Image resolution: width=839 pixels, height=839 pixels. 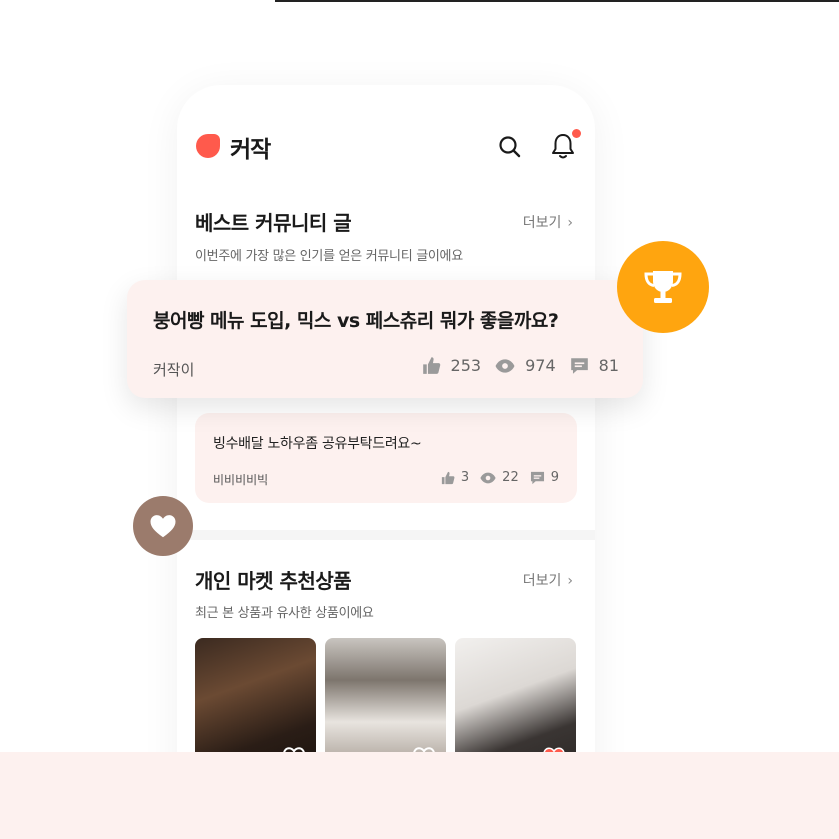 What do you see at coordinates (499, 477) in the screenshot?
I see `view-stat: 22` at bounding box center [499, 477].